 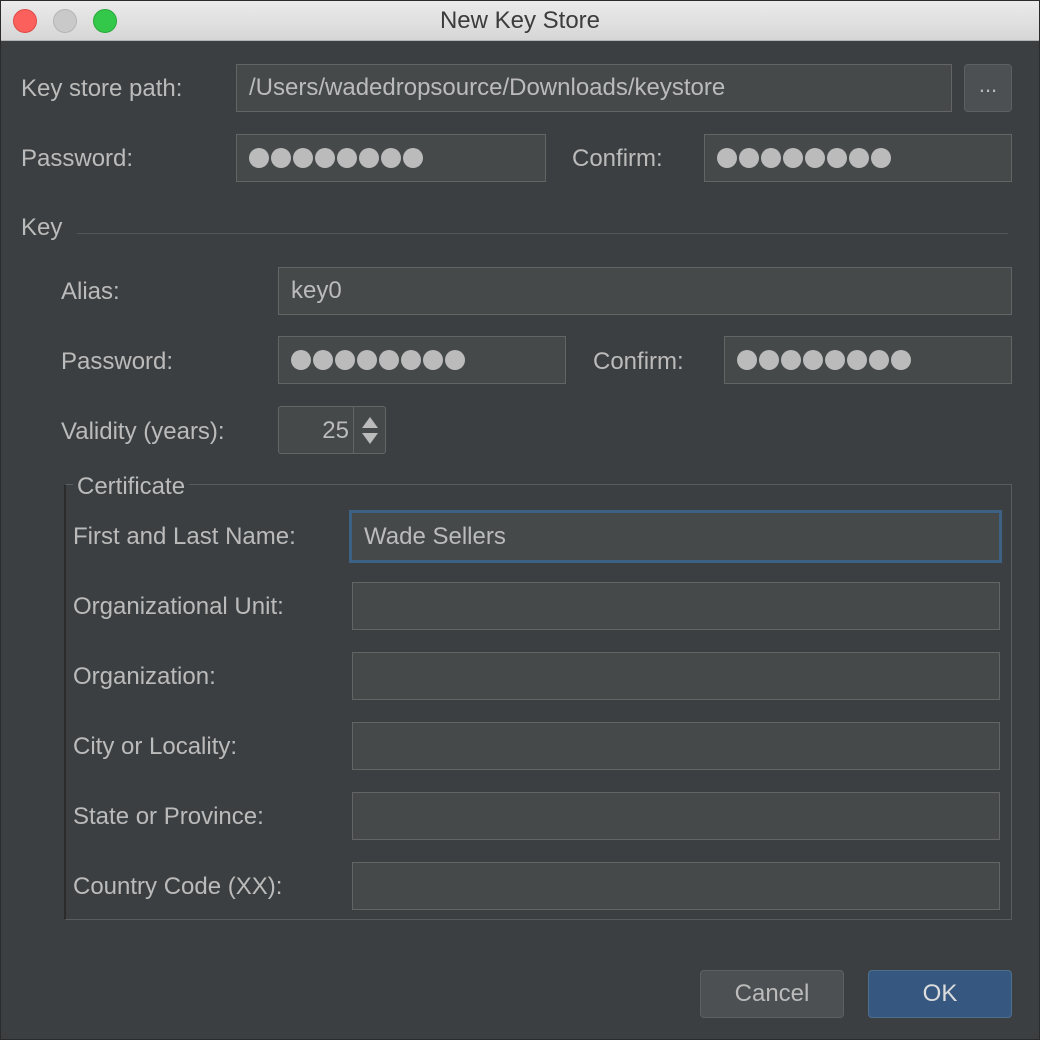 I want to click on city-label: City or Locality:, so click(x=155, y=746).